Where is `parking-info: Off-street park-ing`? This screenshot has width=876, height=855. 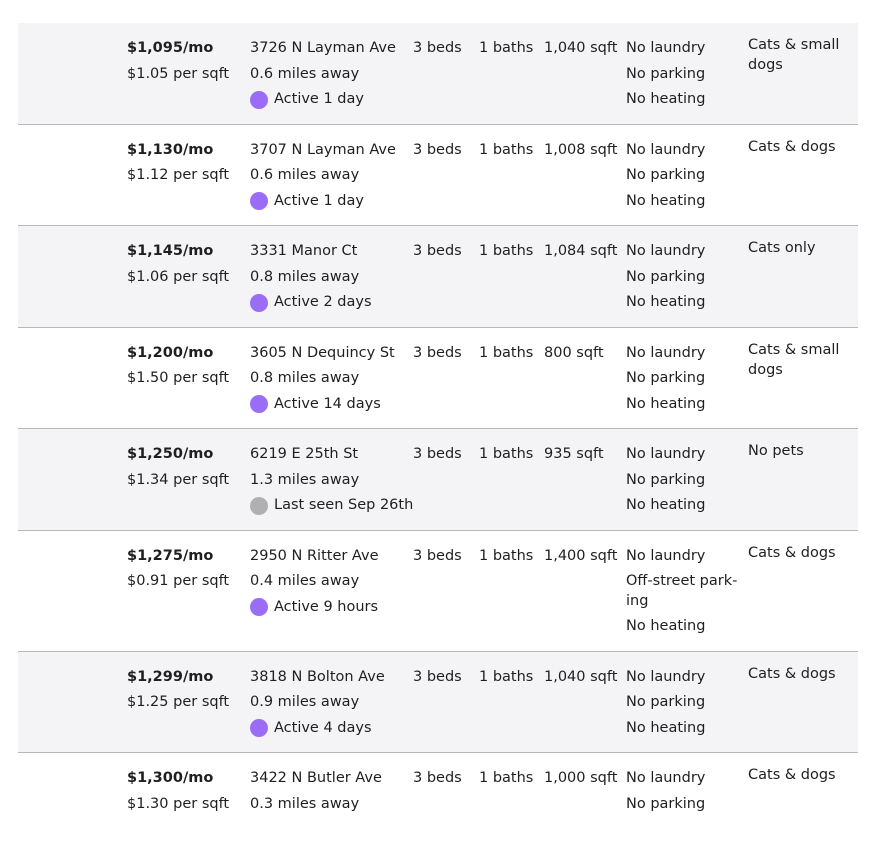
parking-info: Off-street park-ing is located at coordinates (682, 591).